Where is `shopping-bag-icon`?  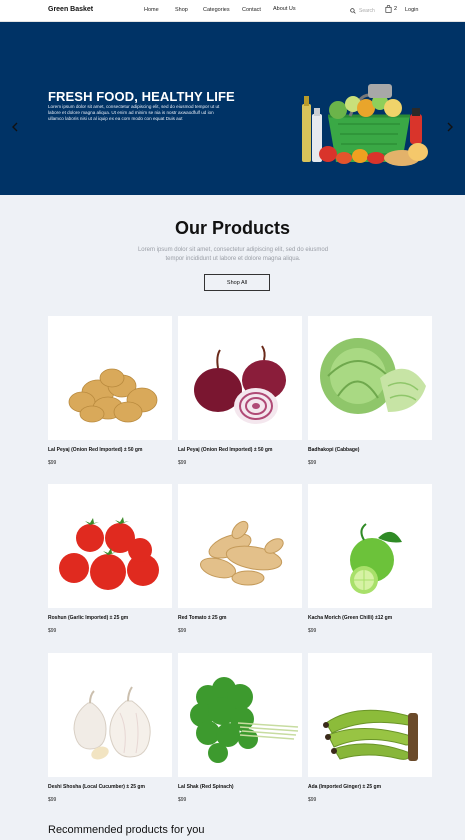 shopping-bag-icon is located at coordinates (388, 9).